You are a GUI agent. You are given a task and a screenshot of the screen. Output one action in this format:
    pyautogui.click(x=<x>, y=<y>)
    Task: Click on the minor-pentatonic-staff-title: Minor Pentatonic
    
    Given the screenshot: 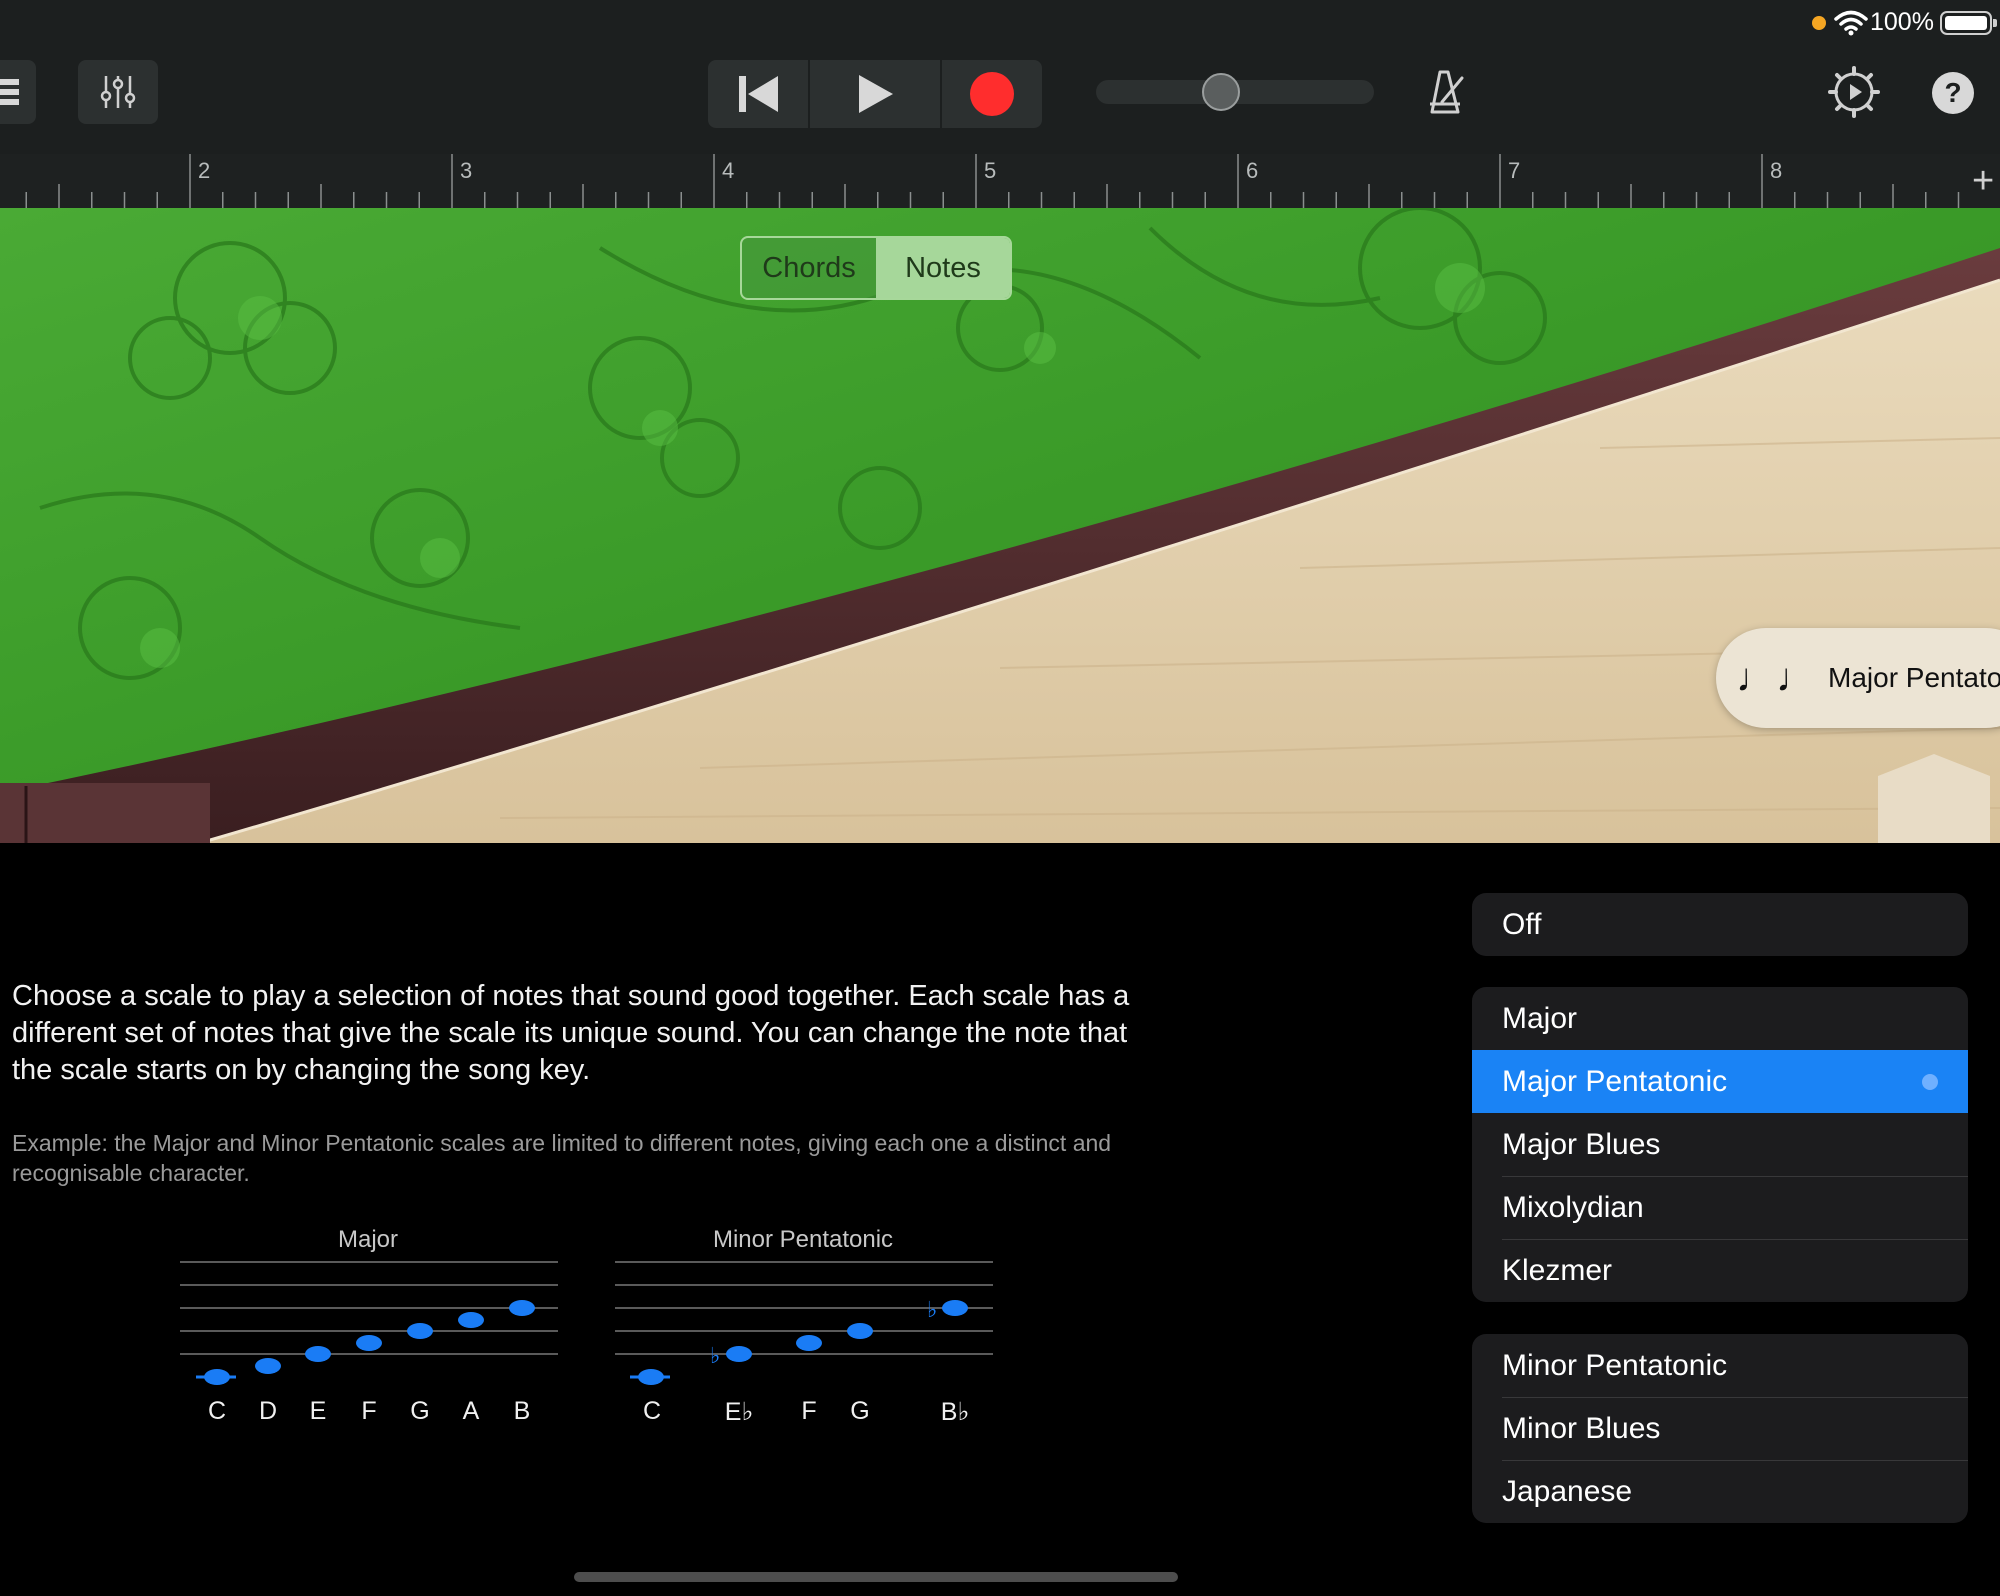 What is the action you would take?
    pyautogui.click(x=803, y=1239)
    